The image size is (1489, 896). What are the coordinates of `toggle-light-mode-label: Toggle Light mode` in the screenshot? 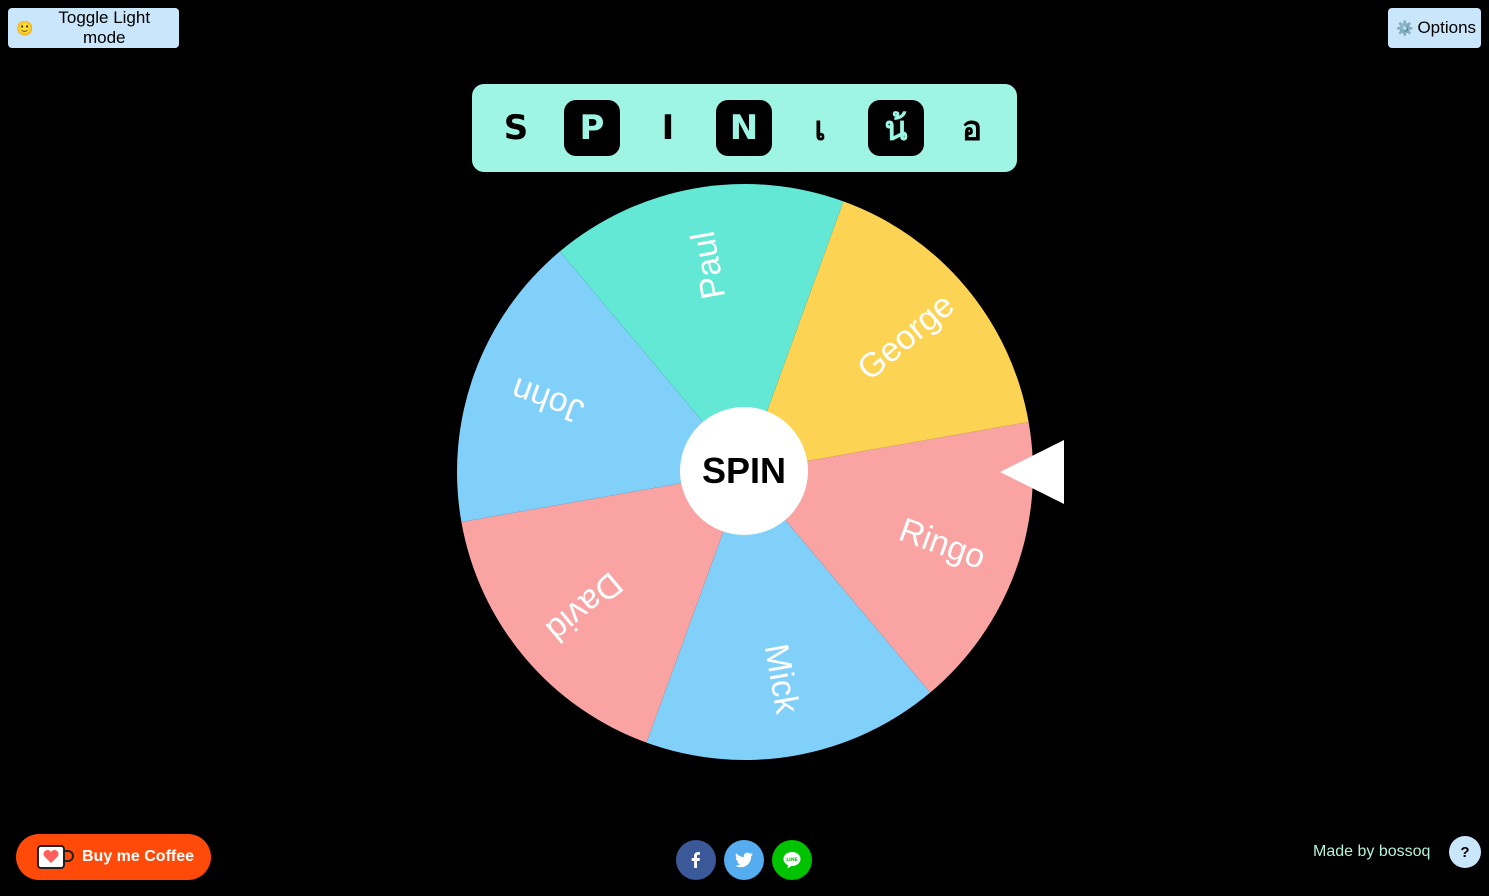 It's located at (104, 27).